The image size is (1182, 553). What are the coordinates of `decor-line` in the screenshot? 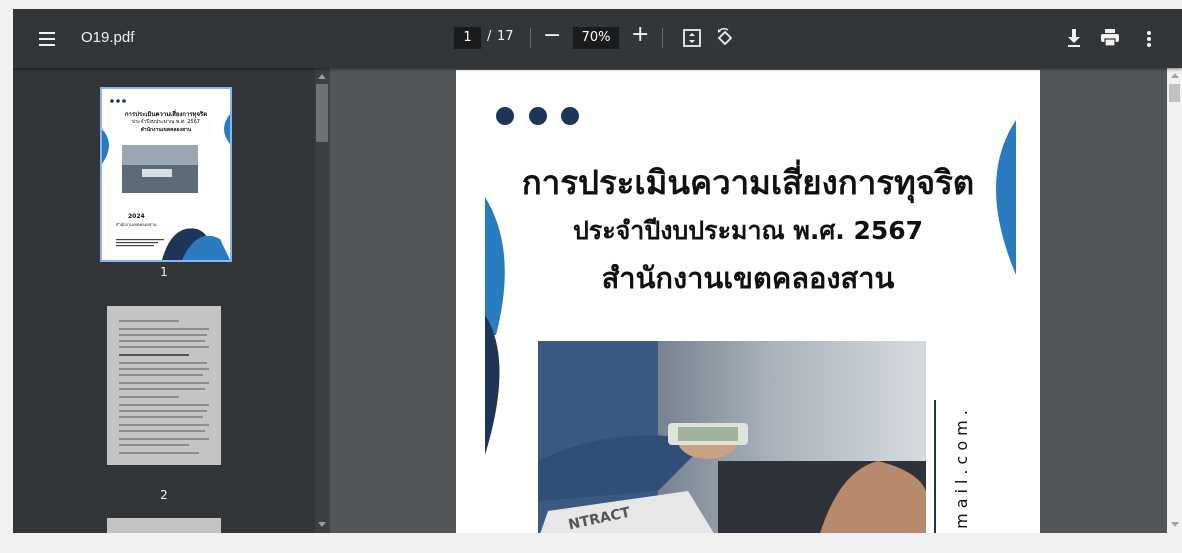 It's located at (935, 466).